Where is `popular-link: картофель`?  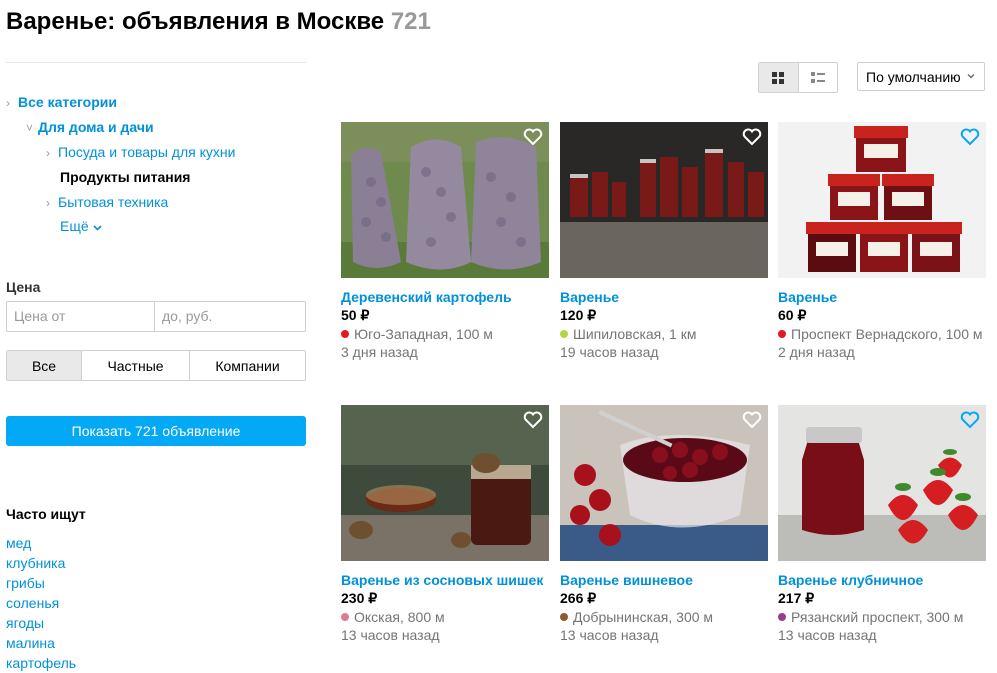
popular-link: картофель is located at coordinates (41, 663).